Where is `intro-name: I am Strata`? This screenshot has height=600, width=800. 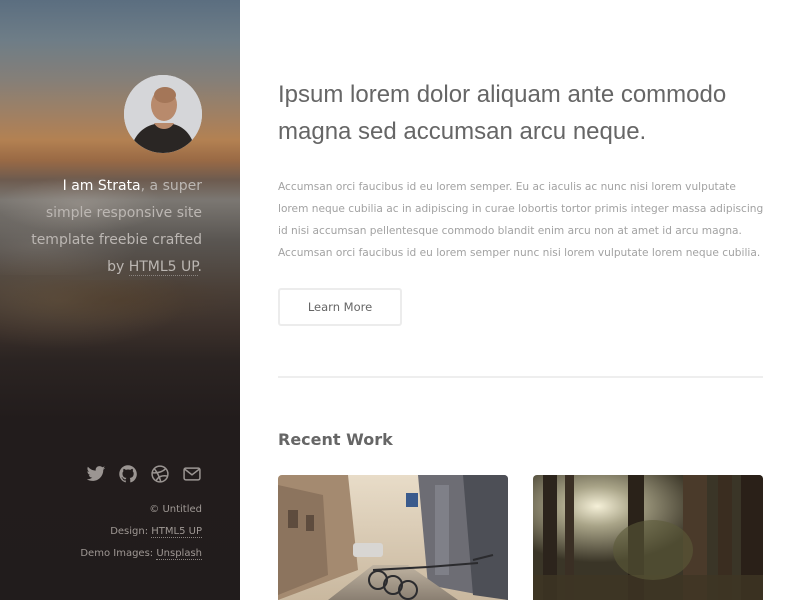 intro-name: I am Strata is located at coordinates (101, 186).